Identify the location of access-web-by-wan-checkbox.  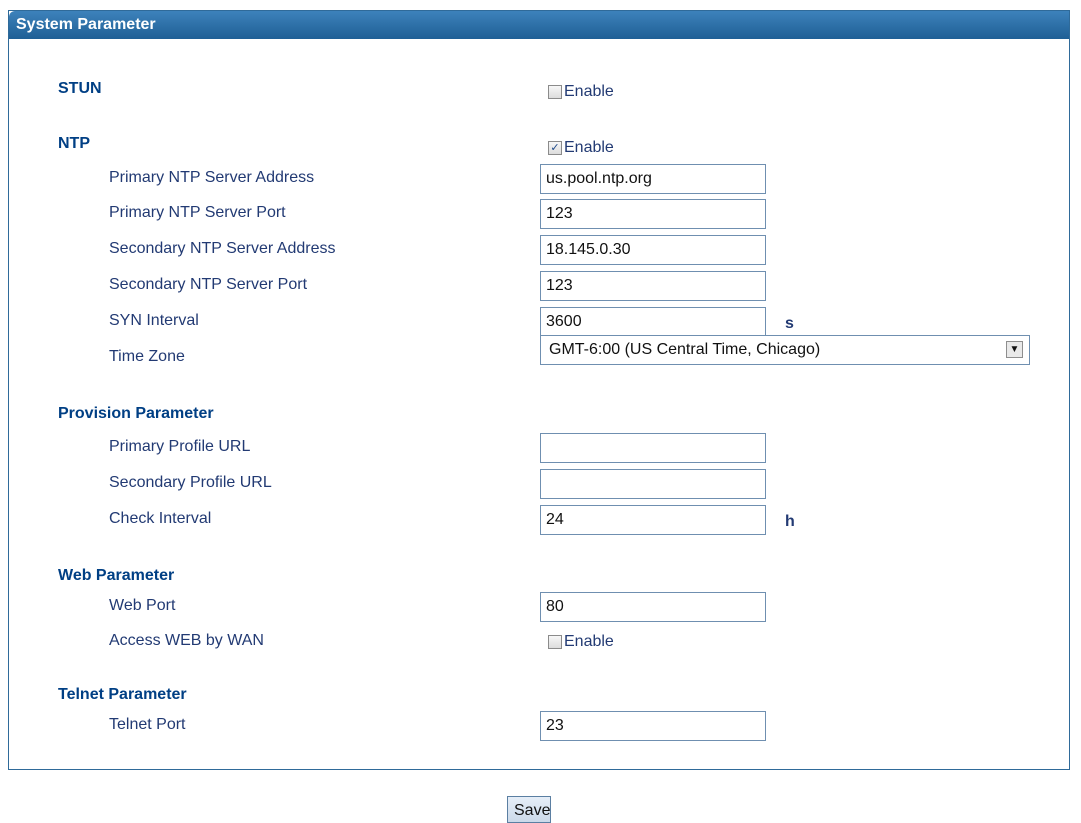
(555, 642).